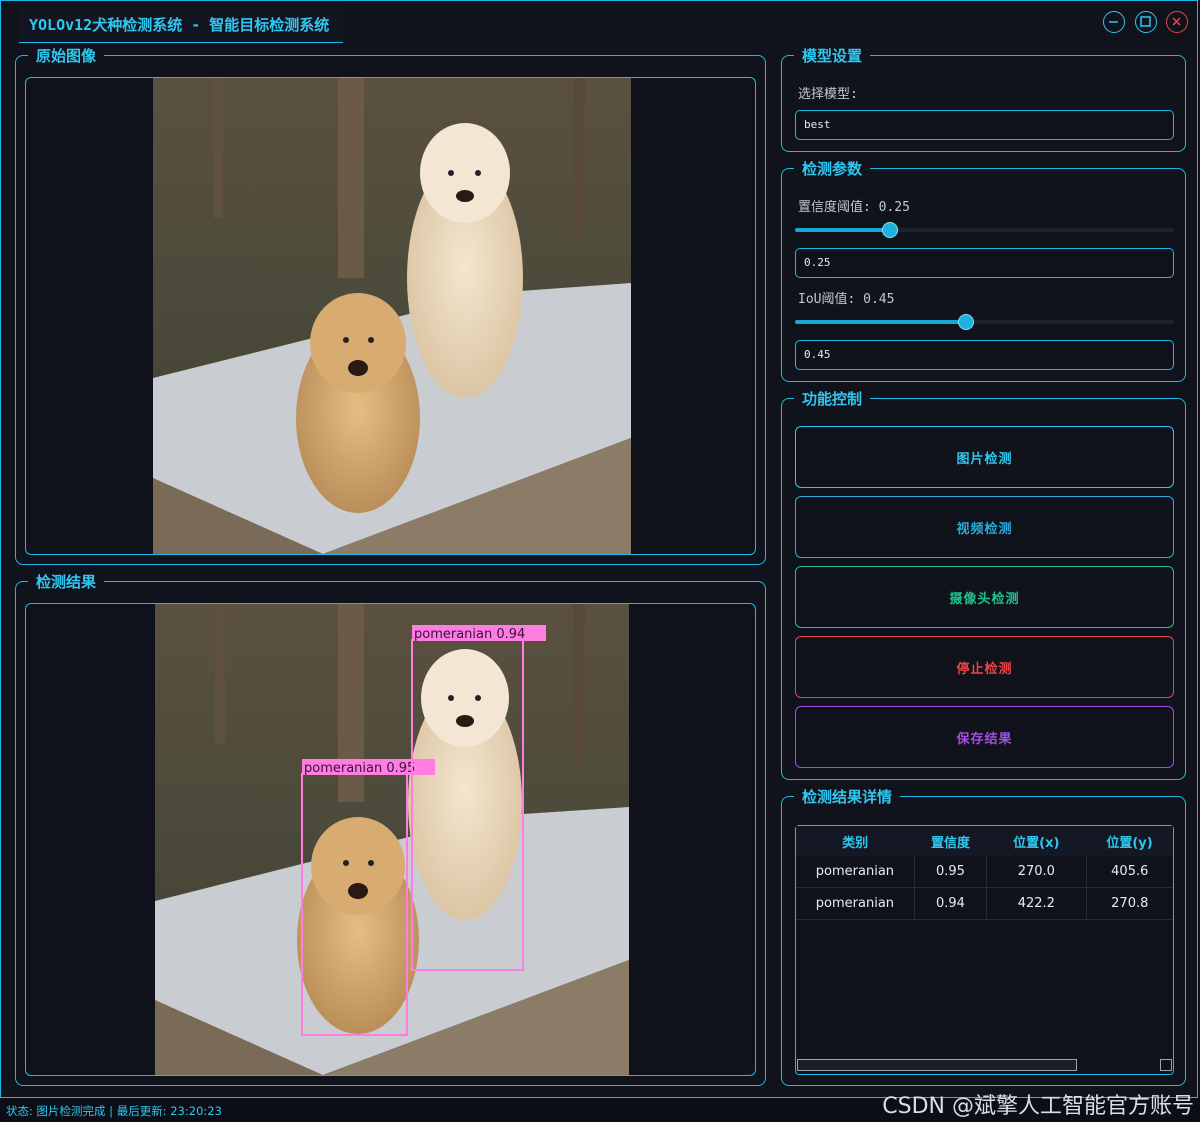 The width and height of the screenshot is (1200, 1122). I want to click on table-header-row: 类别 置信度 位置(x) 位置(y), so click(984, 841).